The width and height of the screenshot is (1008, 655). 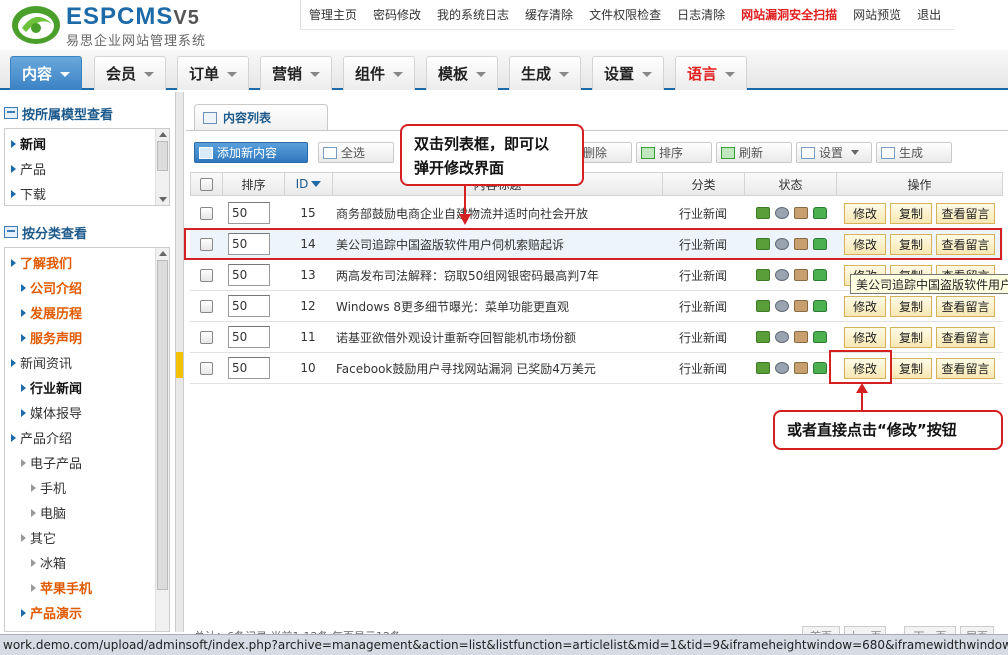 I want to click on column-sort: 排序, so click(x=254, y=184).